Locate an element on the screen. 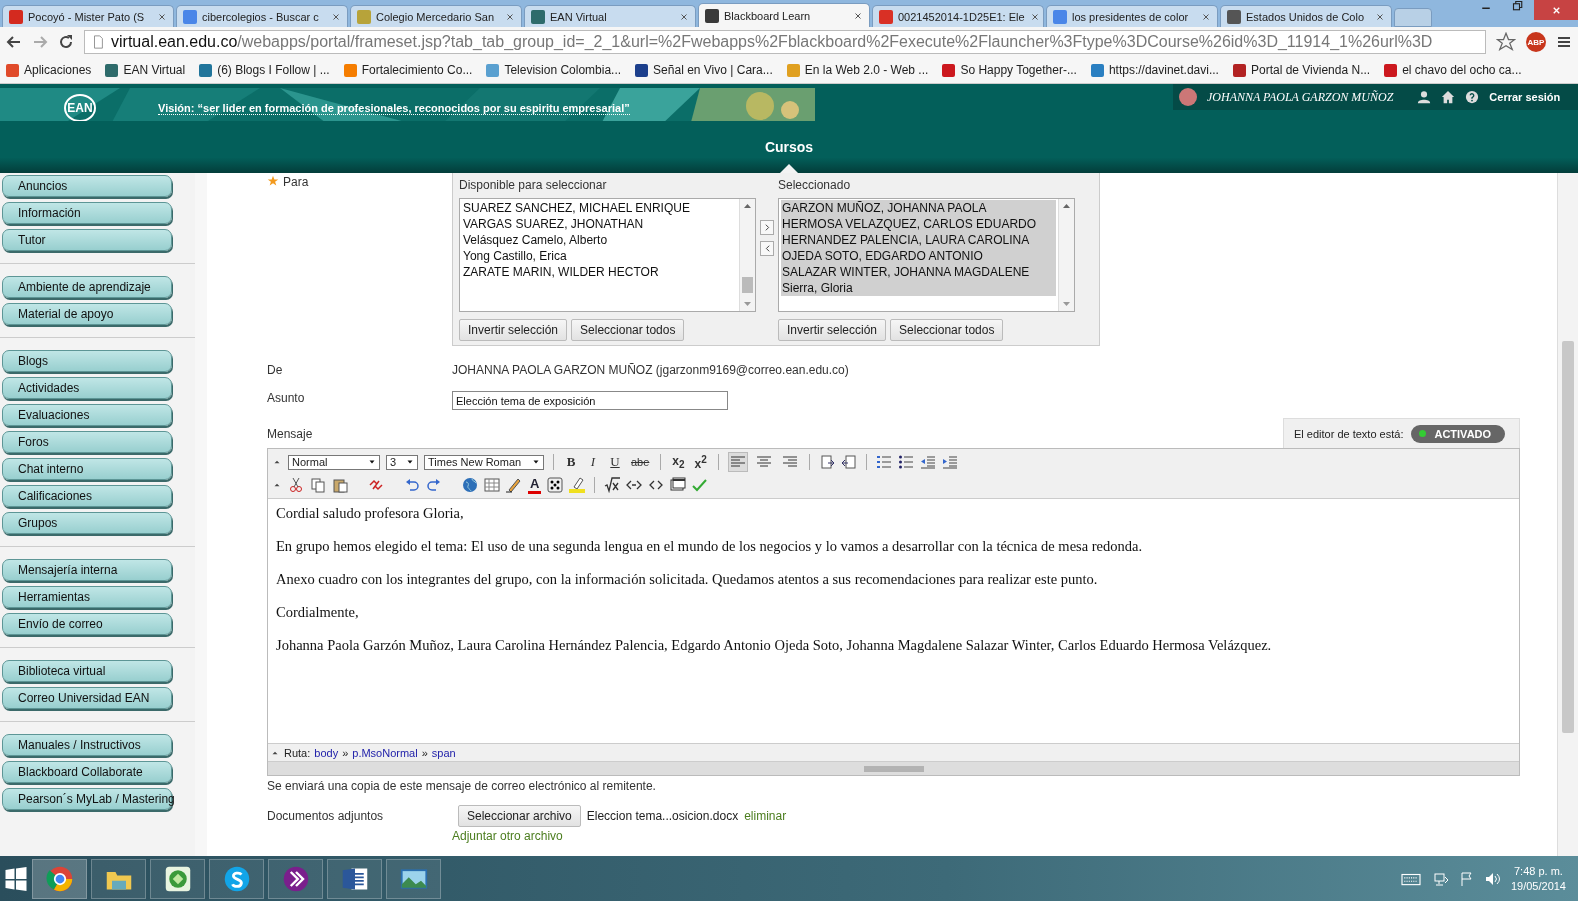 The height and width of the screenshot is (901, 1578). help-icon is located at coordinates (1472, 97).